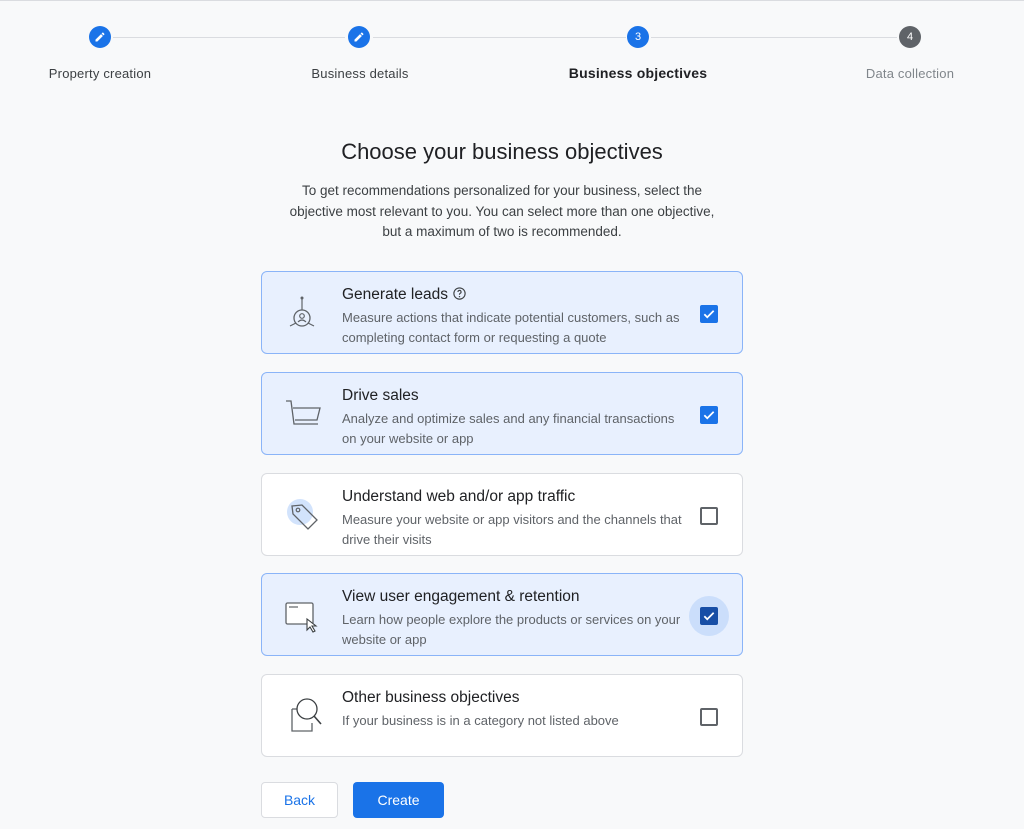 The height and width of the screenshot is (829, 1024). I want to click on objective-title: View user engagement & retention, so click(461, 596).